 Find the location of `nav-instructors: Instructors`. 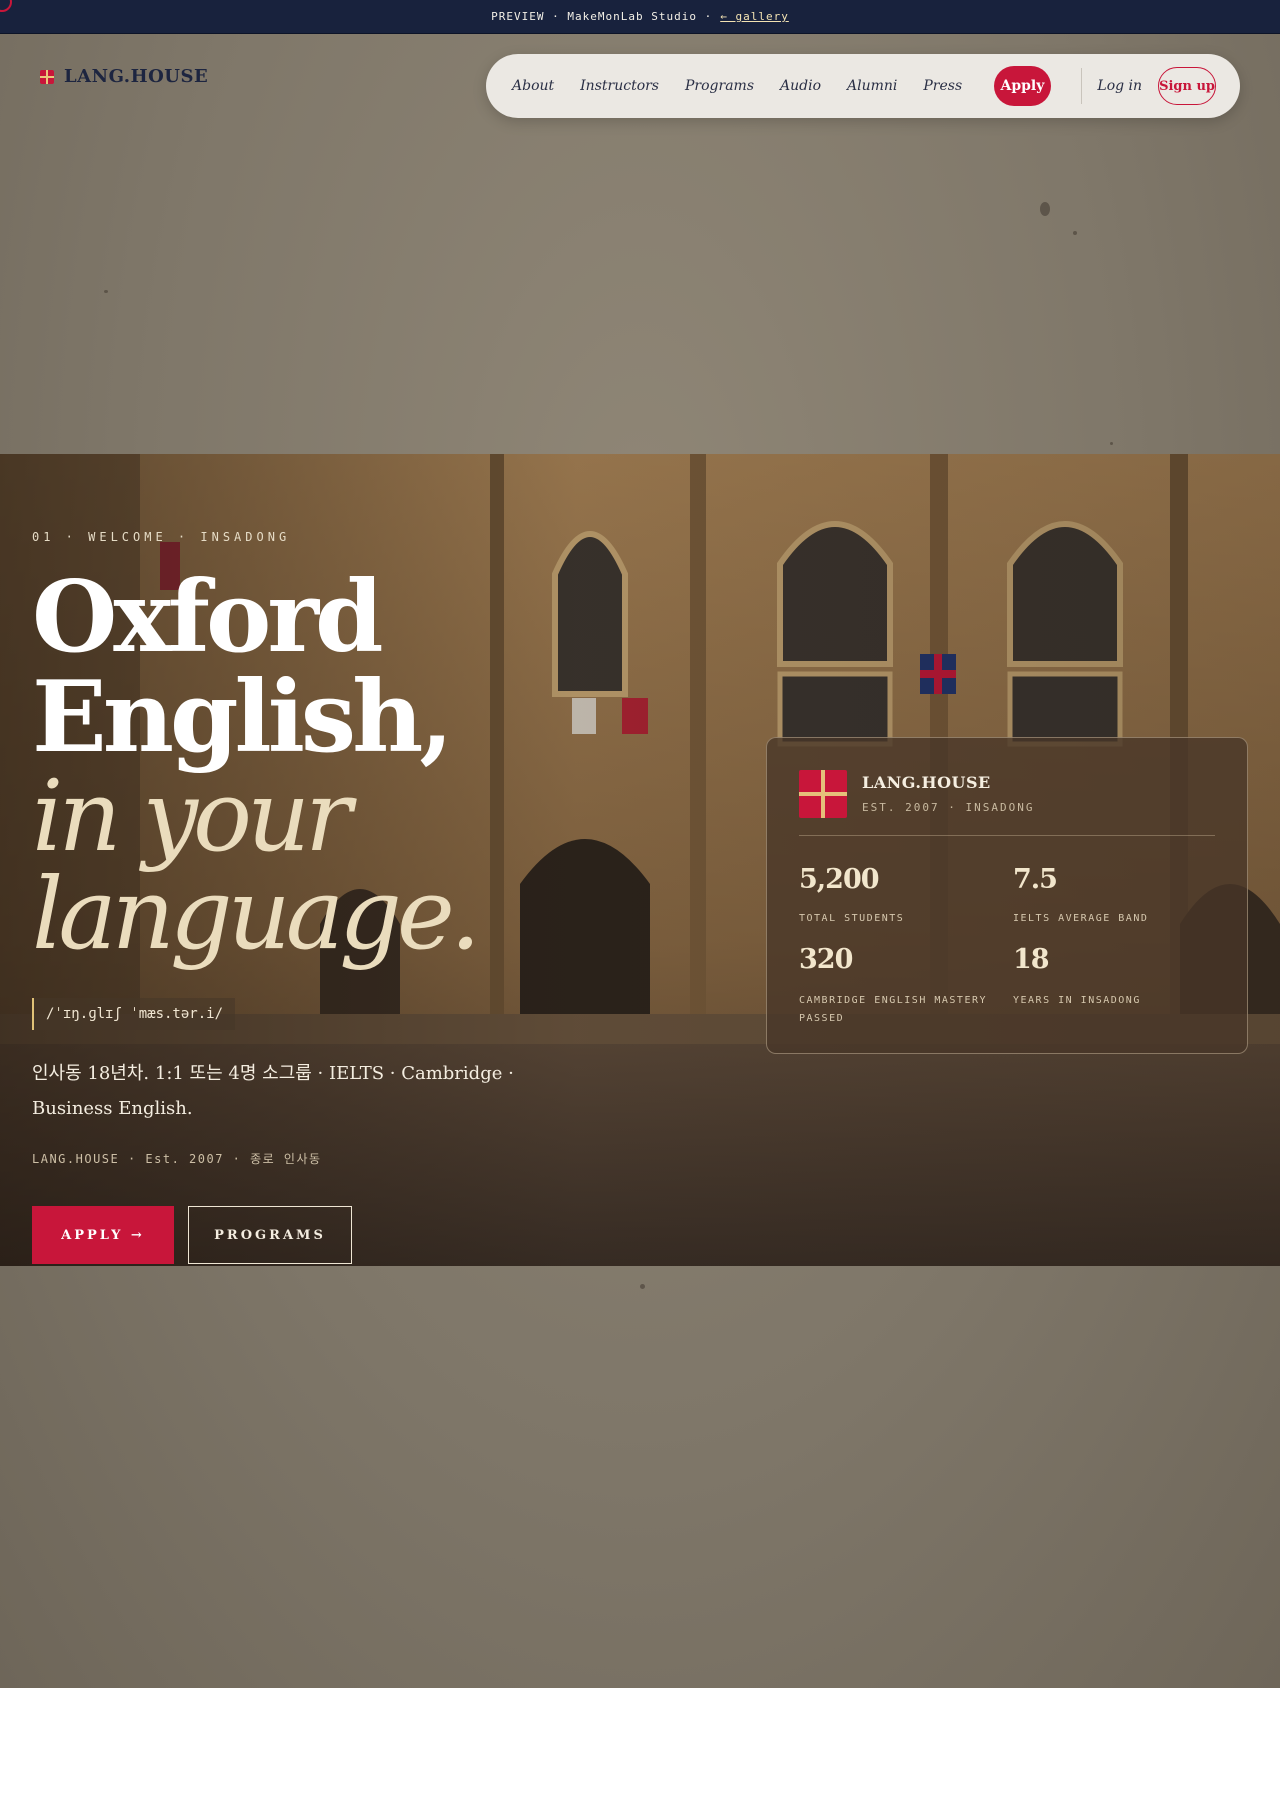

nav-instructors: Instructors is located at coordinates (619, 86).